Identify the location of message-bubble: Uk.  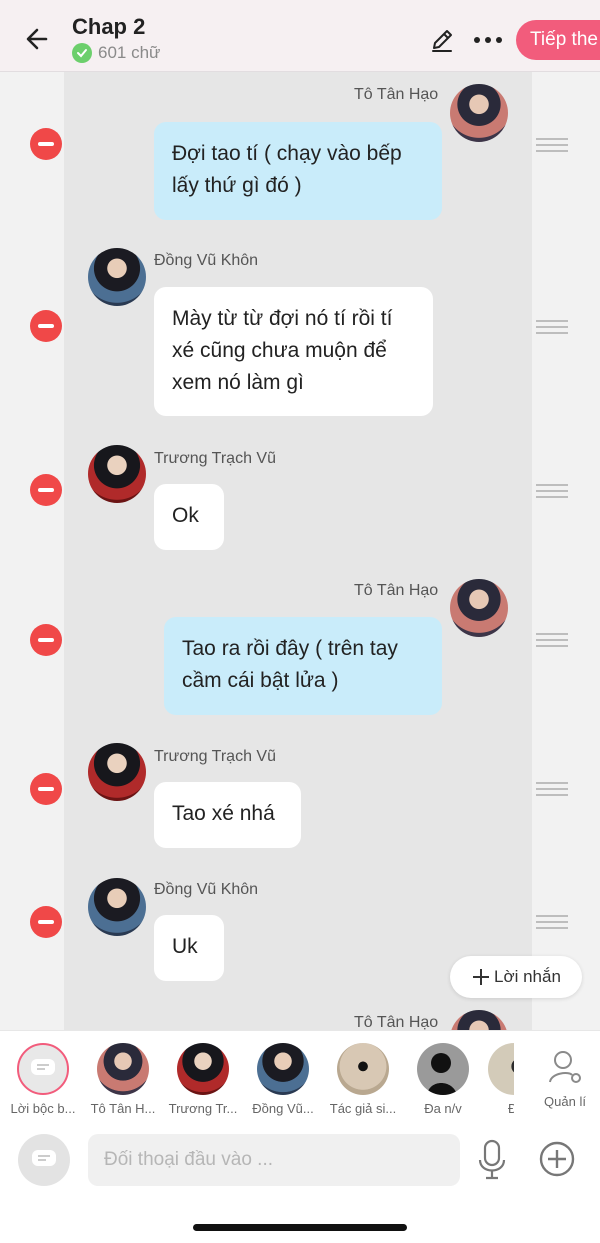
(189, 948).